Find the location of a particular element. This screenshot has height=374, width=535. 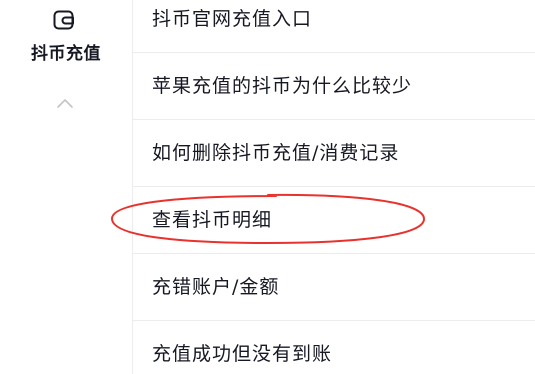

list-item: 如何删除抖币充值/消费记录 is located at coordinates (334, 153).